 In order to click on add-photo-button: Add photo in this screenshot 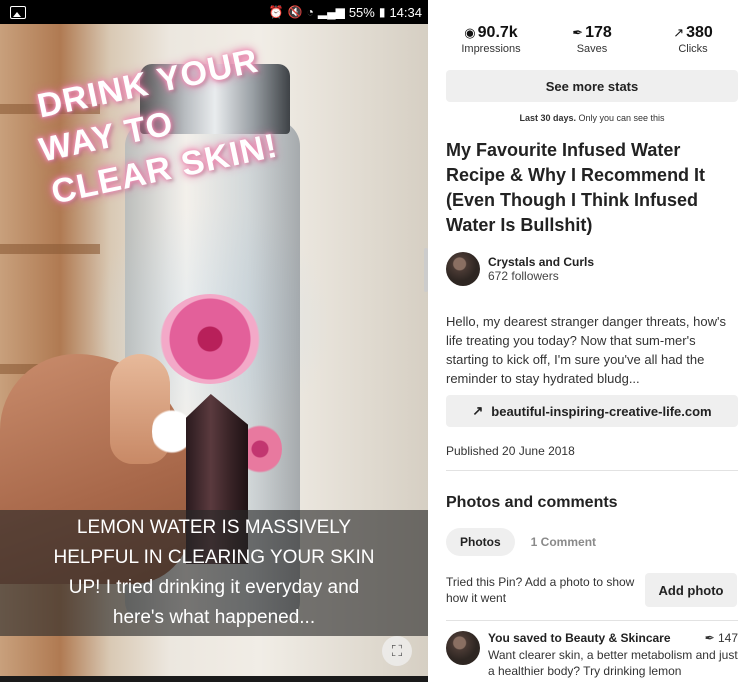, I will do `click(691, 590)`.